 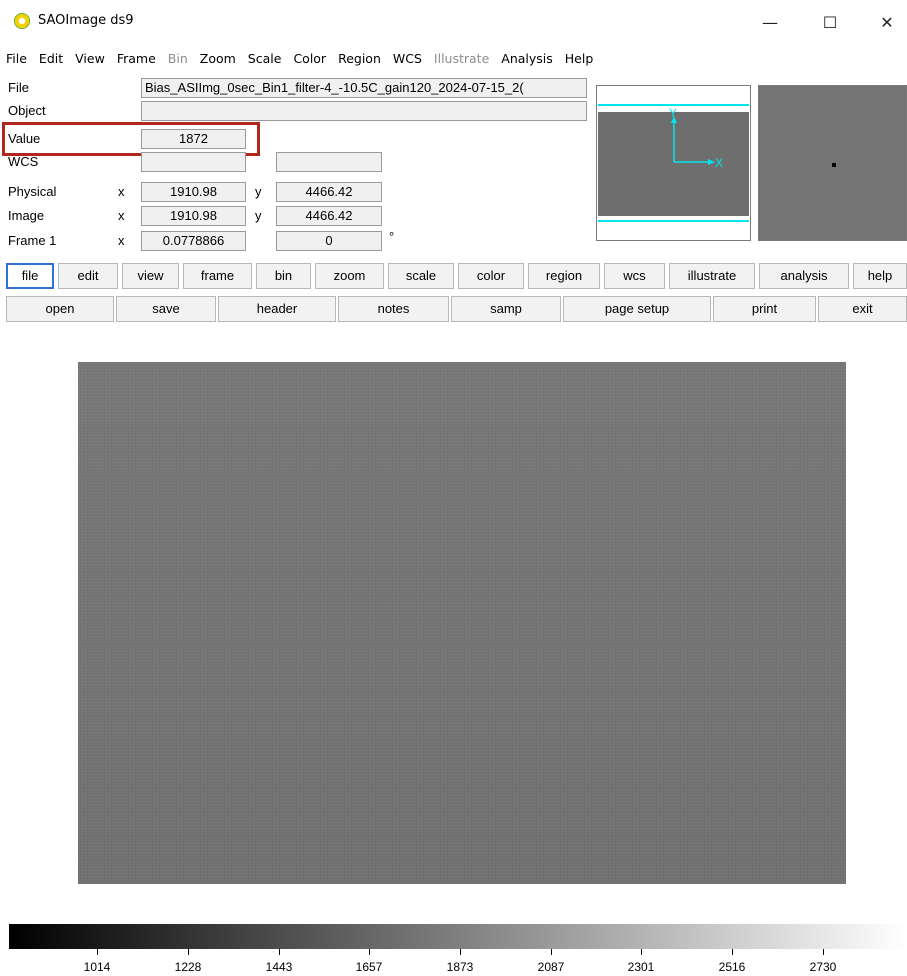 What do you see at coordinates (564, 276) in the screenshot?
I see `button-region: region` at bounding box center [564, 276].